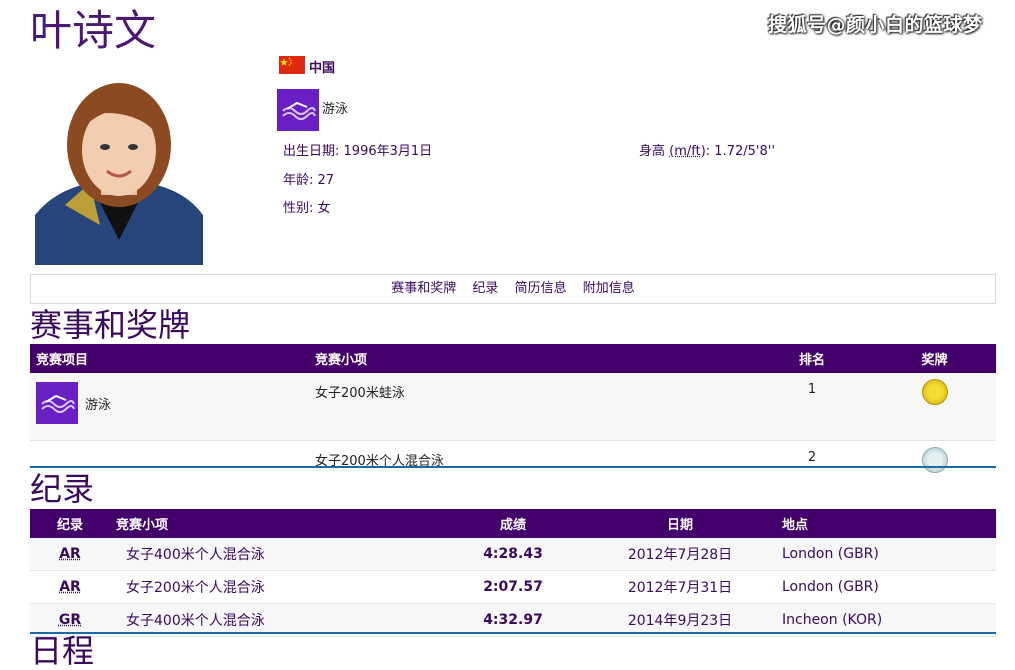 The width and height of the screenshot is (1015, 670). I want to click on height-label: 身高, so click(652, 151).